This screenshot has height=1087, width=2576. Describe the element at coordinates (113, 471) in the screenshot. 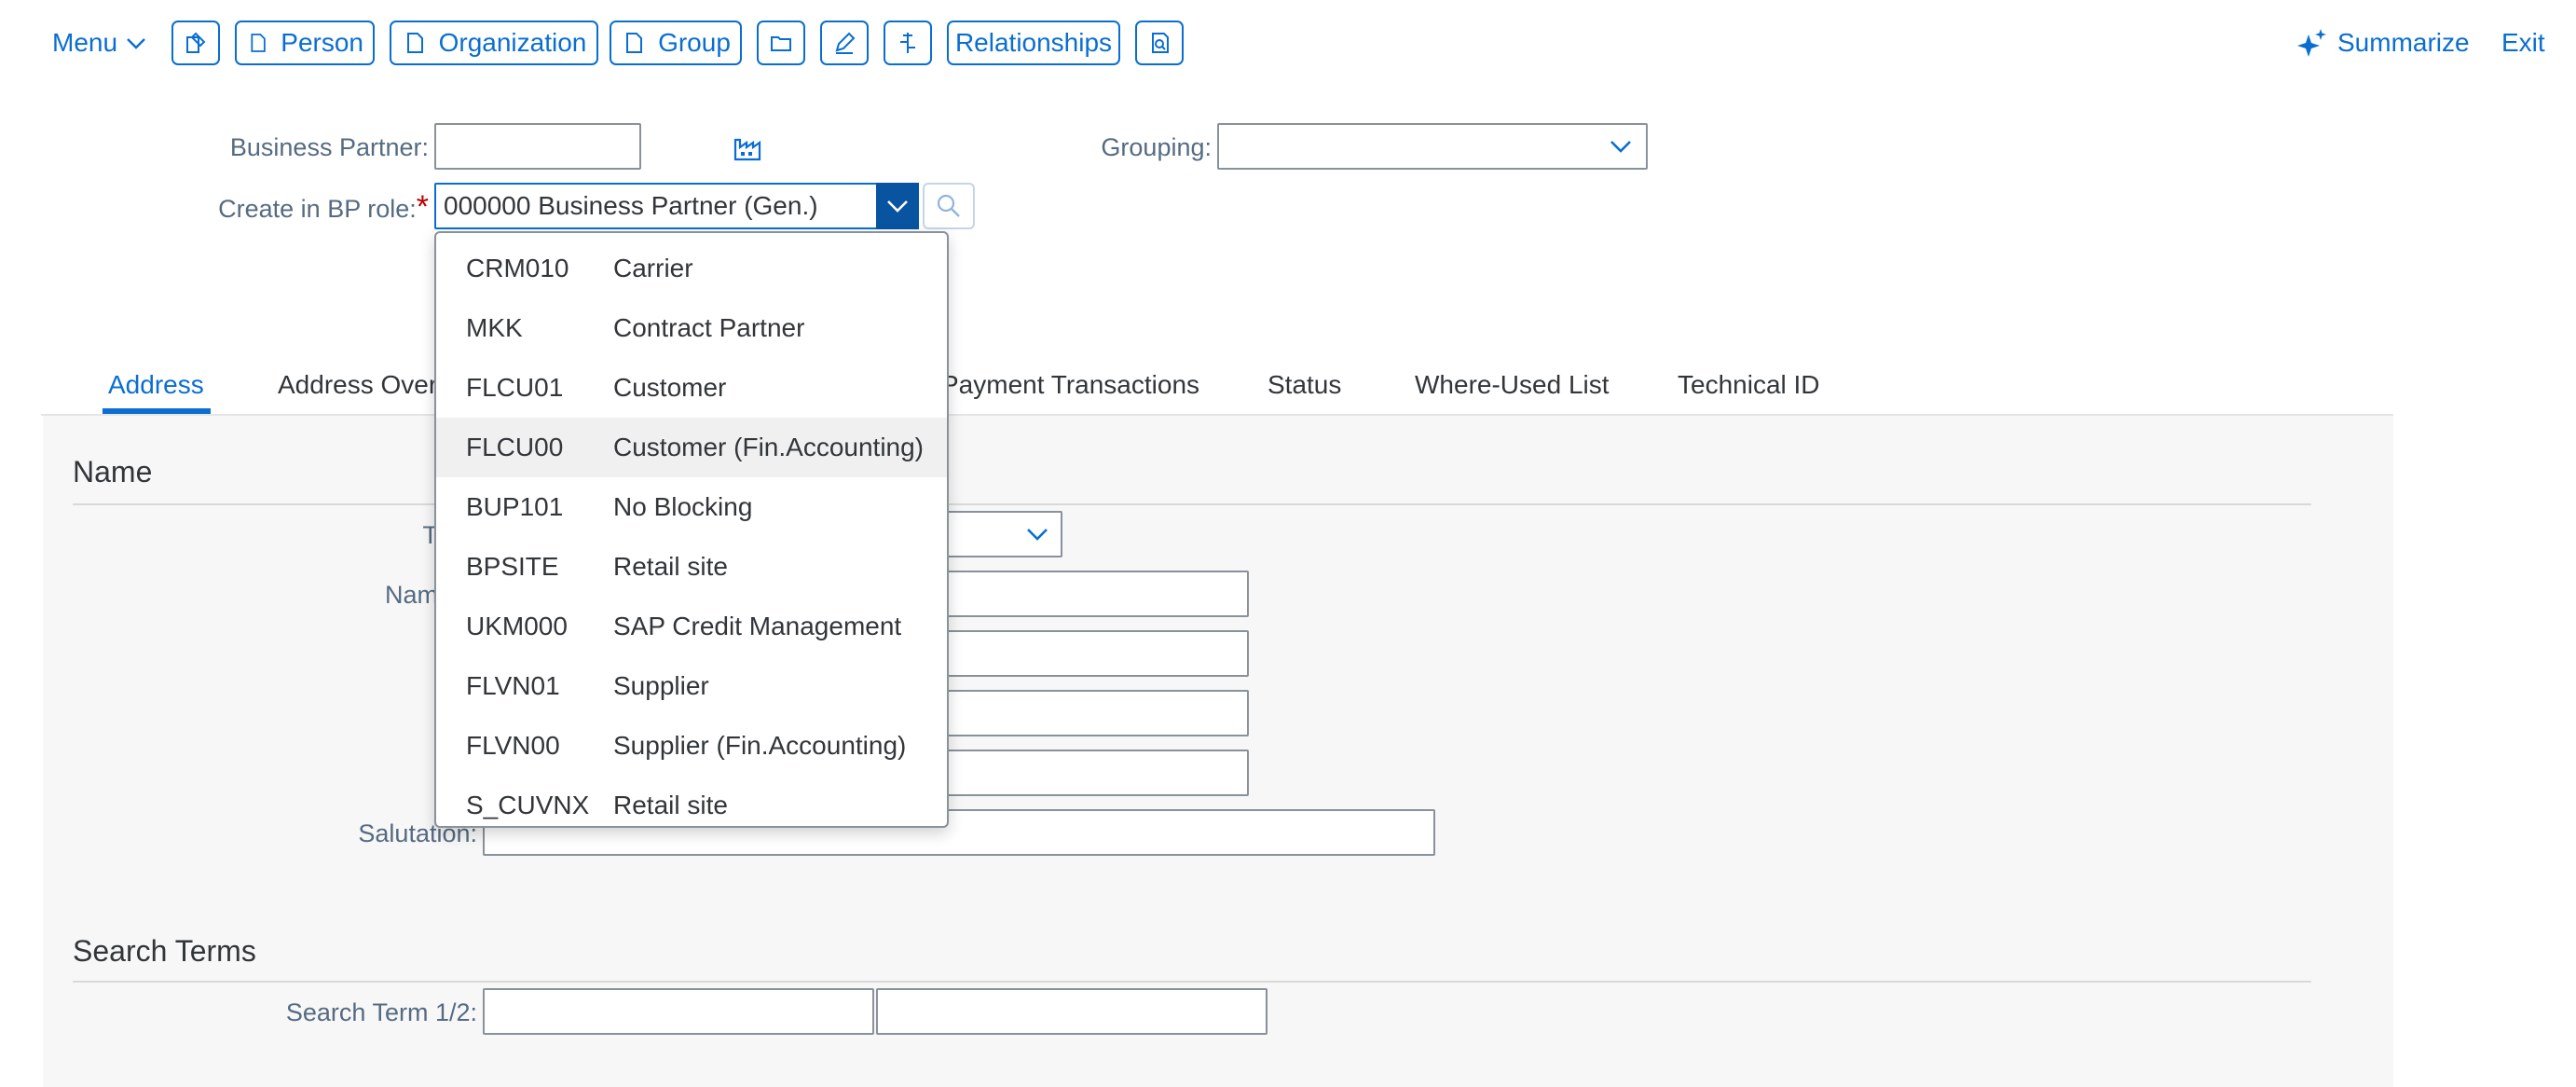

I see `name-section-title: Name` at that location.